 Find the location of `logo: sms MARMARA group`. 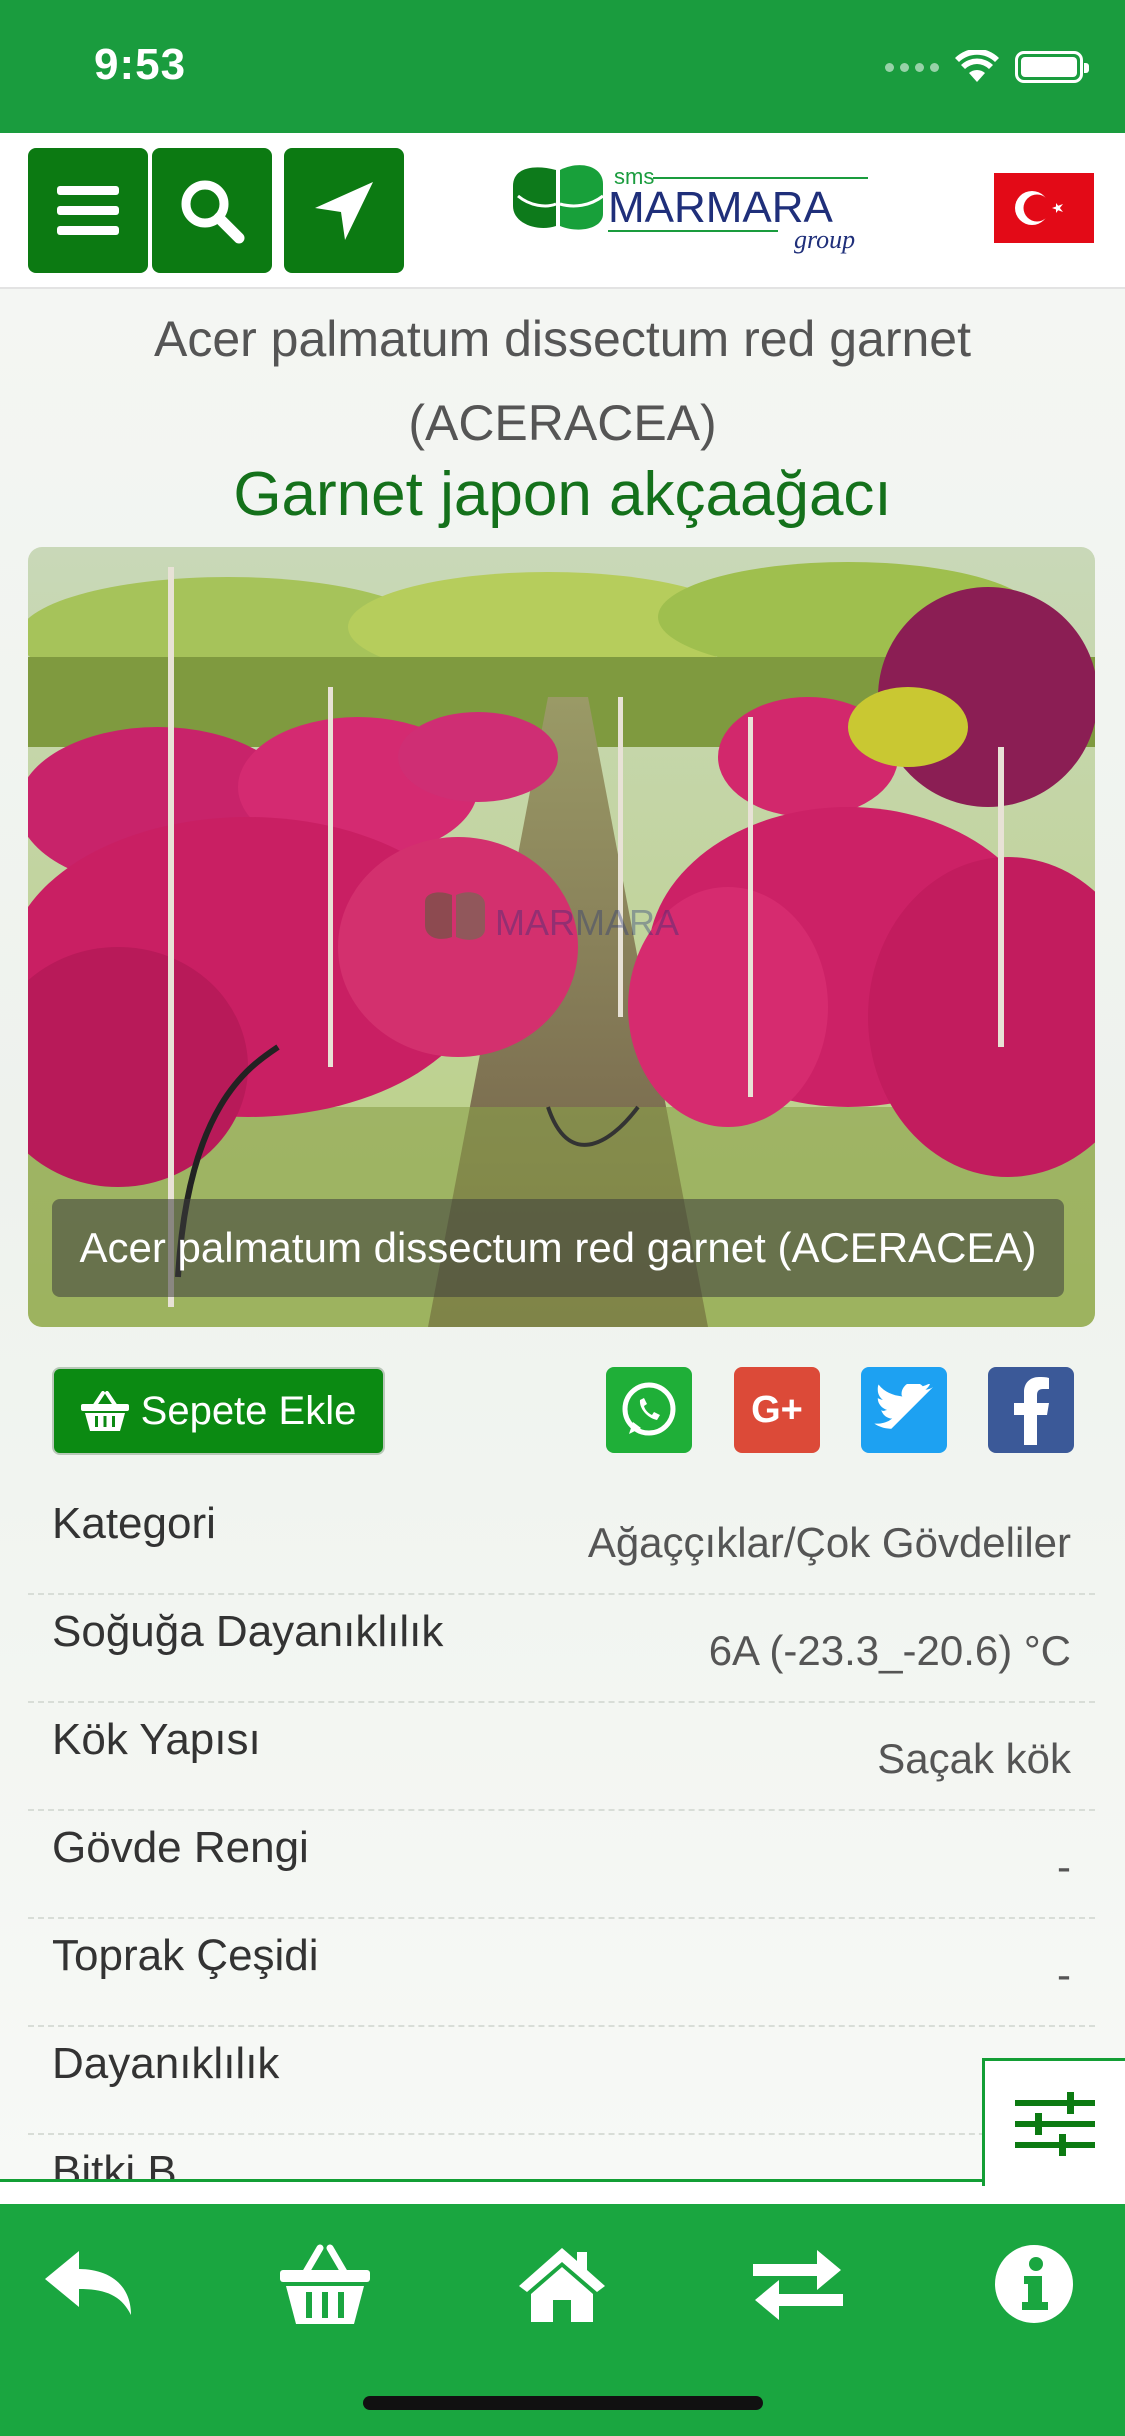

logo: sms MARMARA group is located at coordinates (693, 208).